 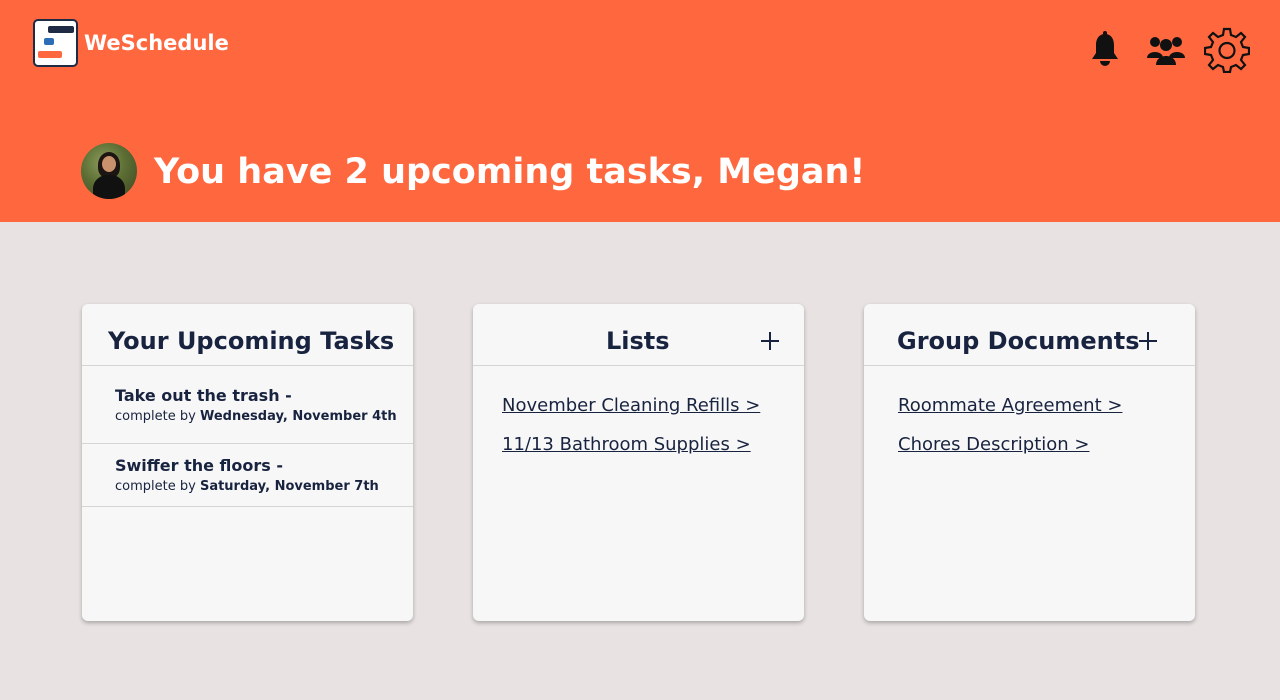 What do you see at coordinates (1105, 50) in the screenshot?
I see `bell-icon` at bounding box center [1105, 50].